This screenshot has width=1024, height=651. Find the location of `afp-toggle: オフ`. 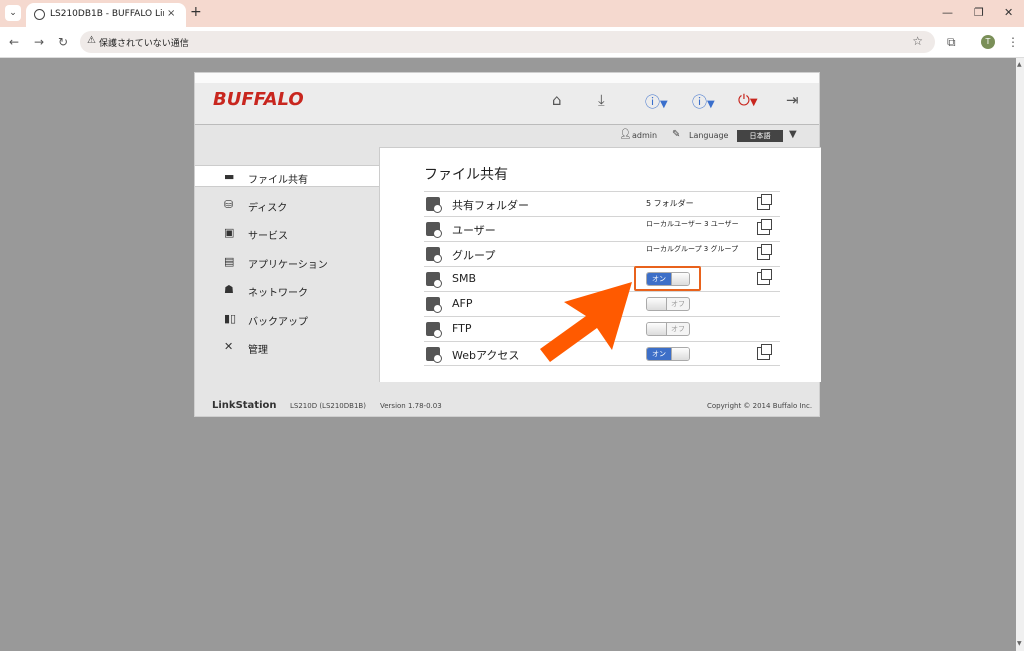

afp-toggle: オフ is located at coordinates (668, 304).